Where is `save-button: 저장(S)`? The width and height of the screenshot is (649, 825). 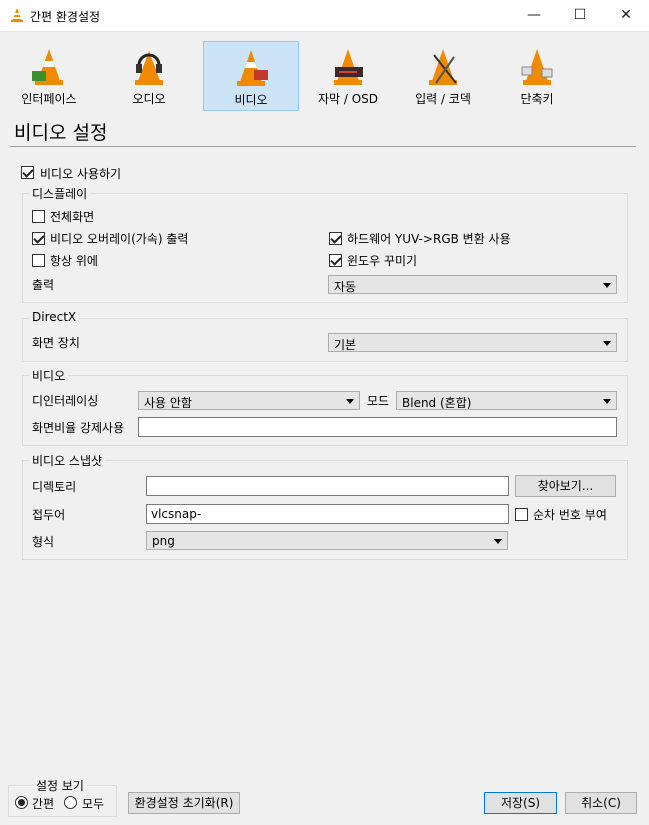
save-button: 저장(S) is located at coordinates (520, 803).